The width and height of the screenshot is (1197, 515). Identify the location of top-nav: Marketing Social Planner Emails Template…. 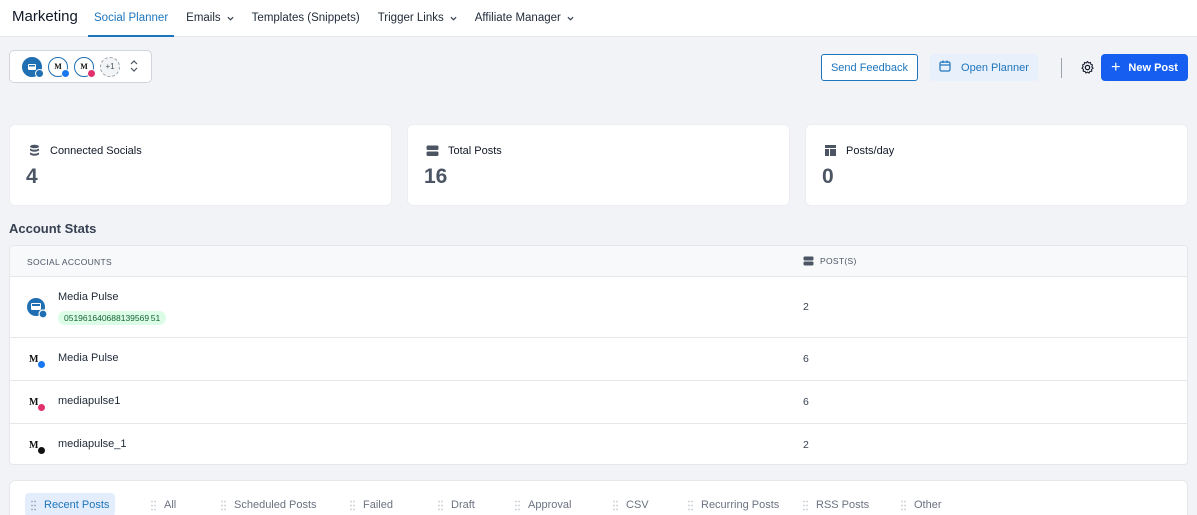
(598, 18).